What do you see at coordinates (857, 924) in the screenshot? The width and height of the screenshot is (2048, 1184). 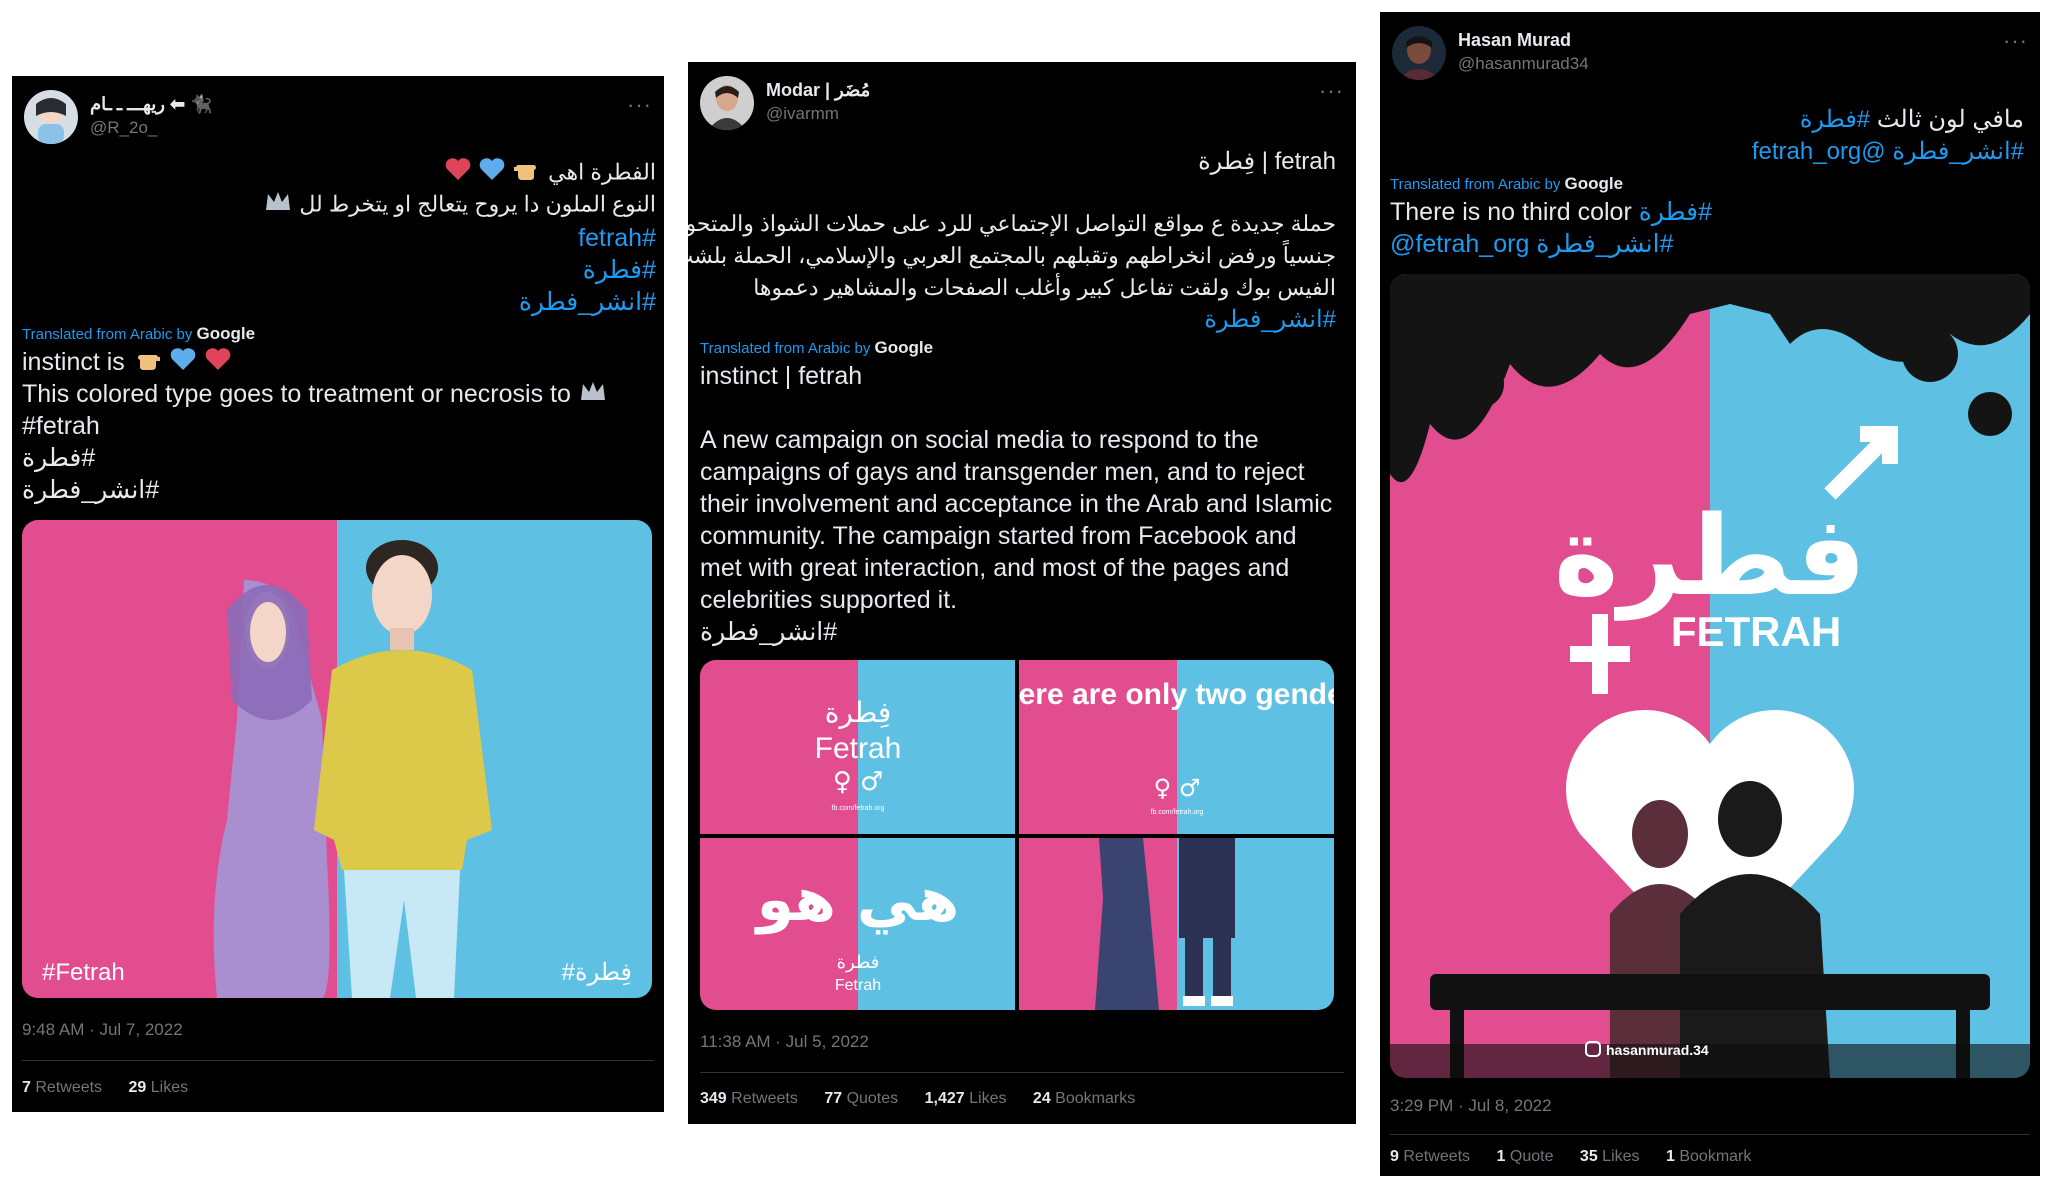 I see `image-panel-3: هي هو فطرة Fetrah` at bounding box center [857, 924].